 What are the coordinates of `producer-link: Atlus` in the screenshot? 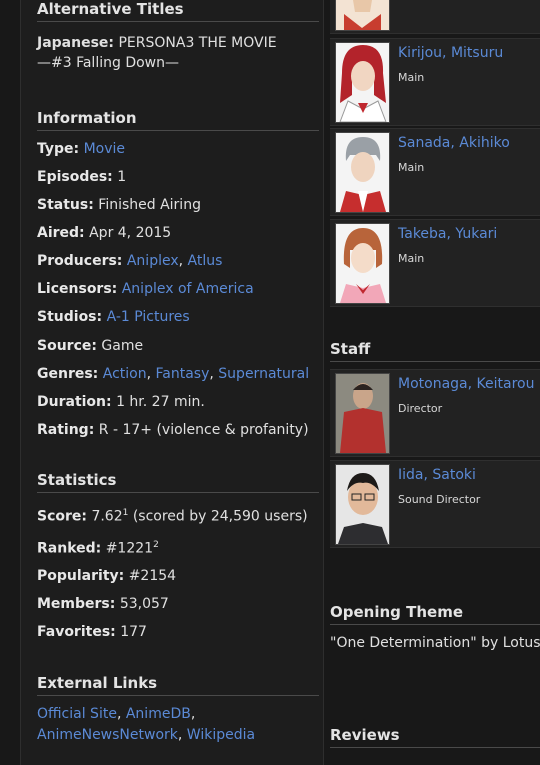 It's located at (205, 261).